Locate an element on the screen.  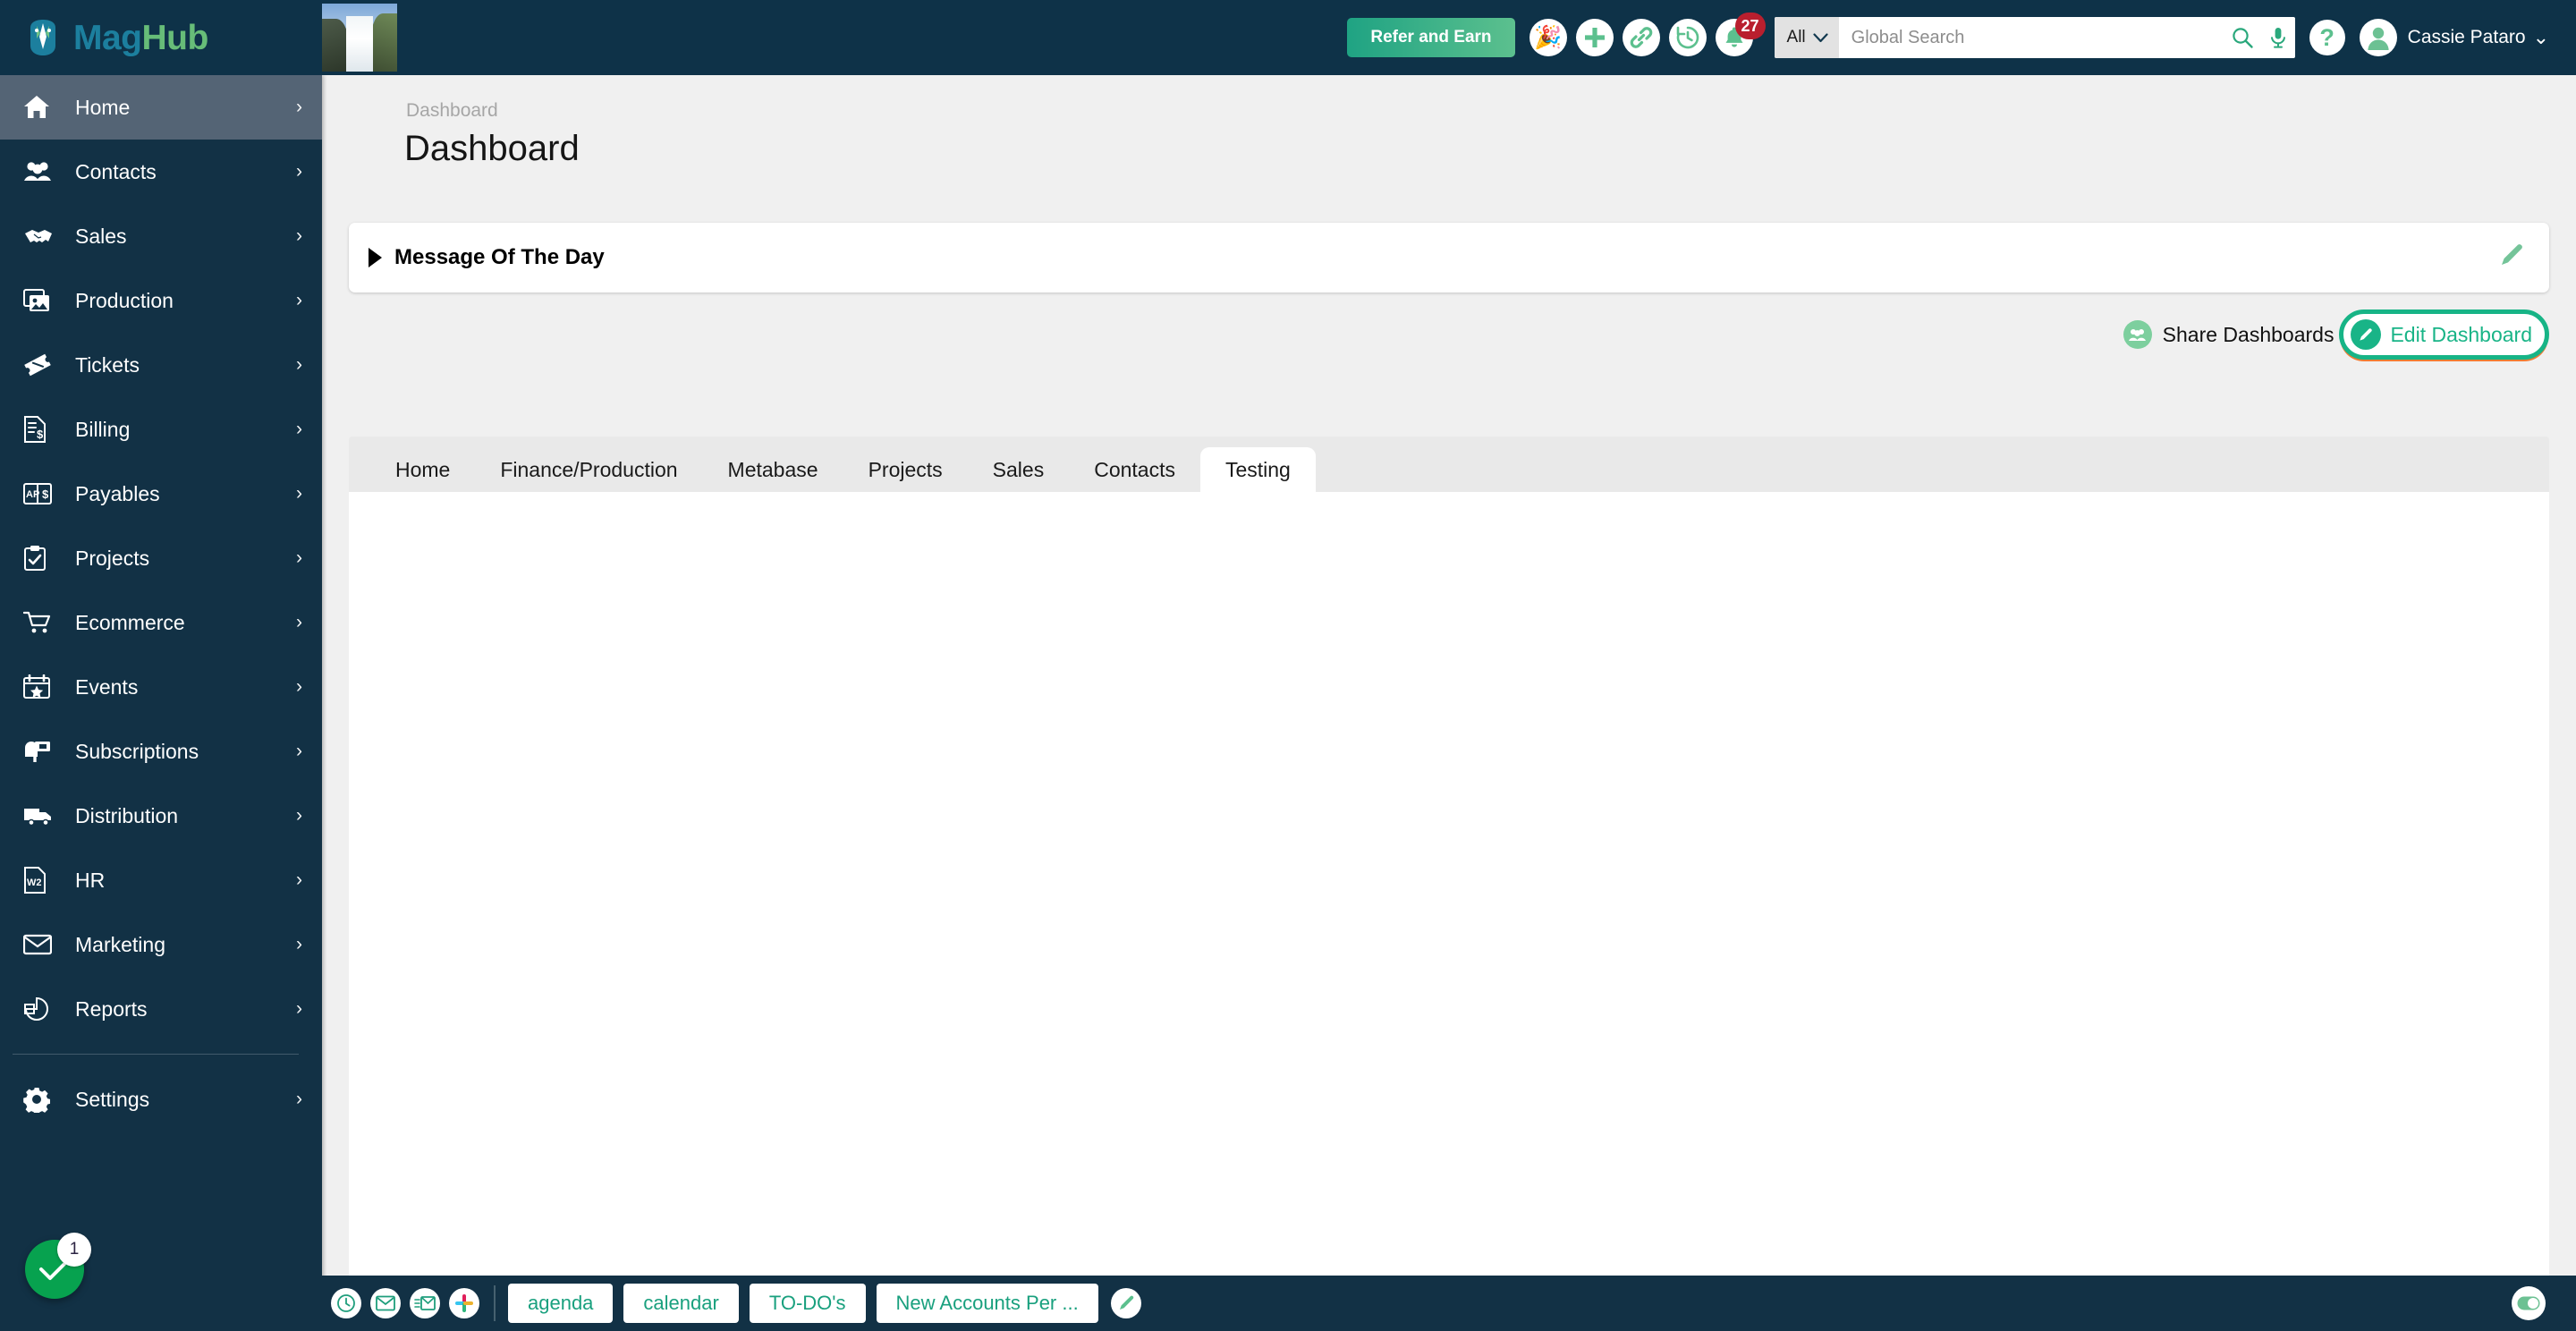
share-dashboards-button: Share Dashboards is located at coordinates (2228, 334).